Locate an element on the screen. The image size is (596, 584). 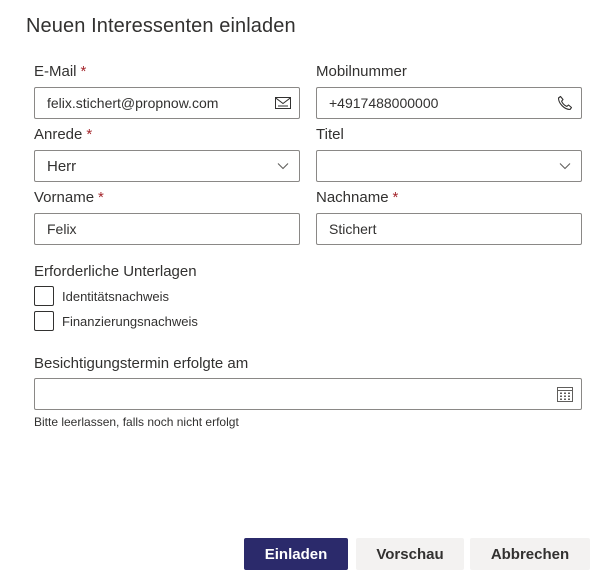
mobile-label: Mobilnummer is located at coordinates (361, 71).